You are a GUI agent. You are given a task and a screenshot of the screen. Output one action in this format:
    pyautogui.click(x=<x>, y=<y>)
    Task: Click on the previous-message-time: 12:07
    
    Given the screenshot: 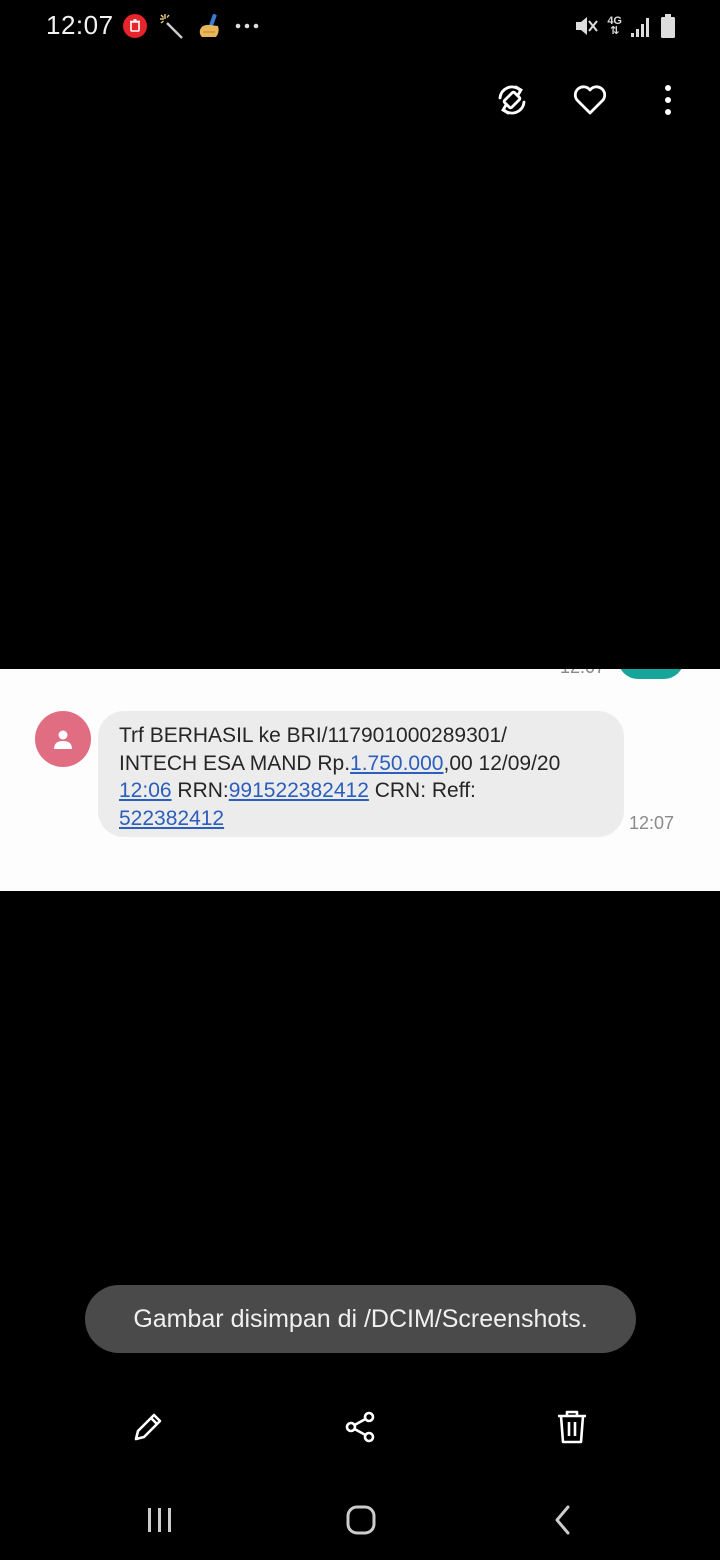 What is the action you would take?
    pyautogui.click(x=582, y=673)
    